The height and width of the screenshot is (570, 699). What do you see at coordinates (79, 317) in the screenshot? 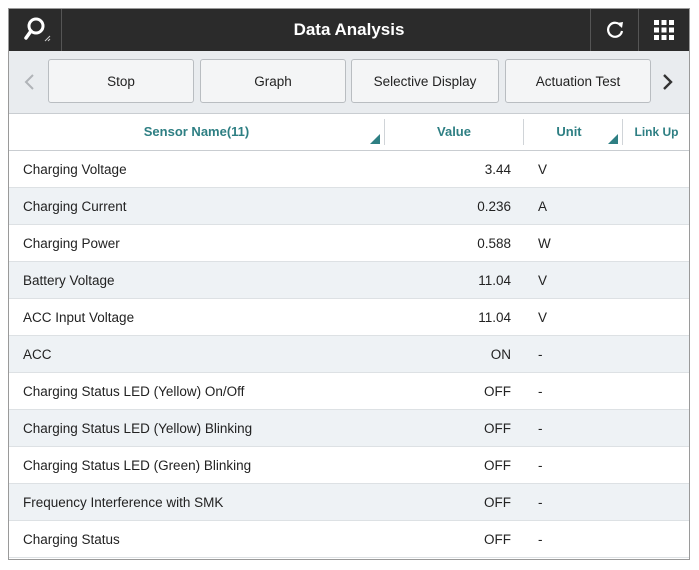
I see `sensor-name: ACC Input Voltage` at bounding box center [79, 317].